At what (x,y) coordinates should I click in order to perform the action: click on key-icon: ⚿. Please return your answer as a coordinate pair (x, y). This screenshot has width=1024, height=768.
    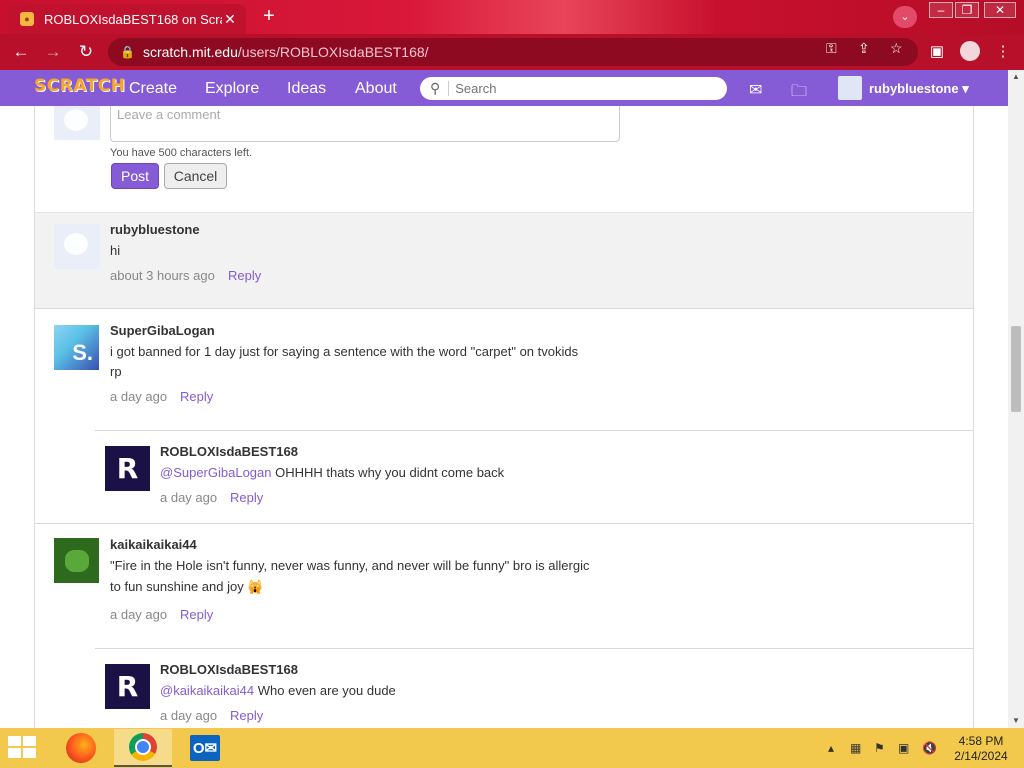
    Looking at the image, I should click on (831, 48).